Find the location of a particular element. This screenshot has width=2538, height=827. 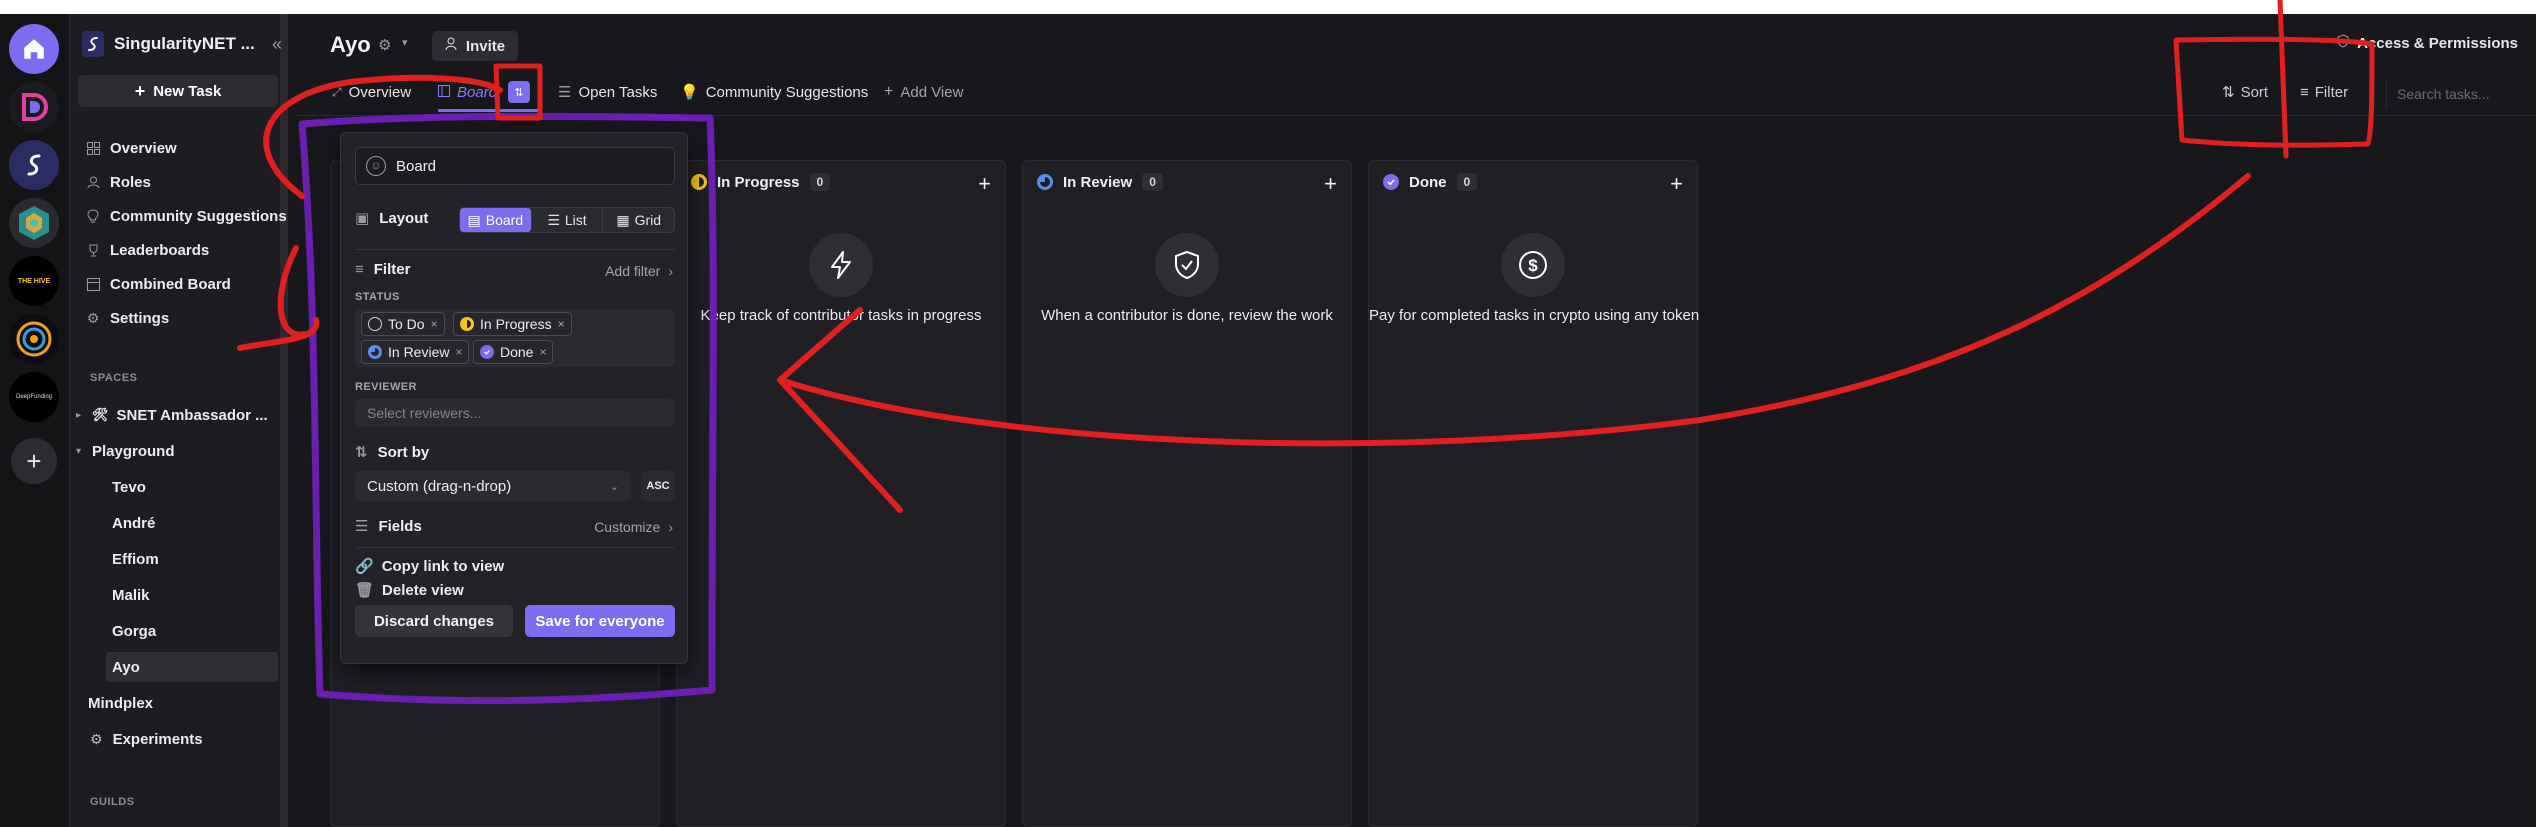

add-filter-button: Add filter › is located at coordinates (639, 271).